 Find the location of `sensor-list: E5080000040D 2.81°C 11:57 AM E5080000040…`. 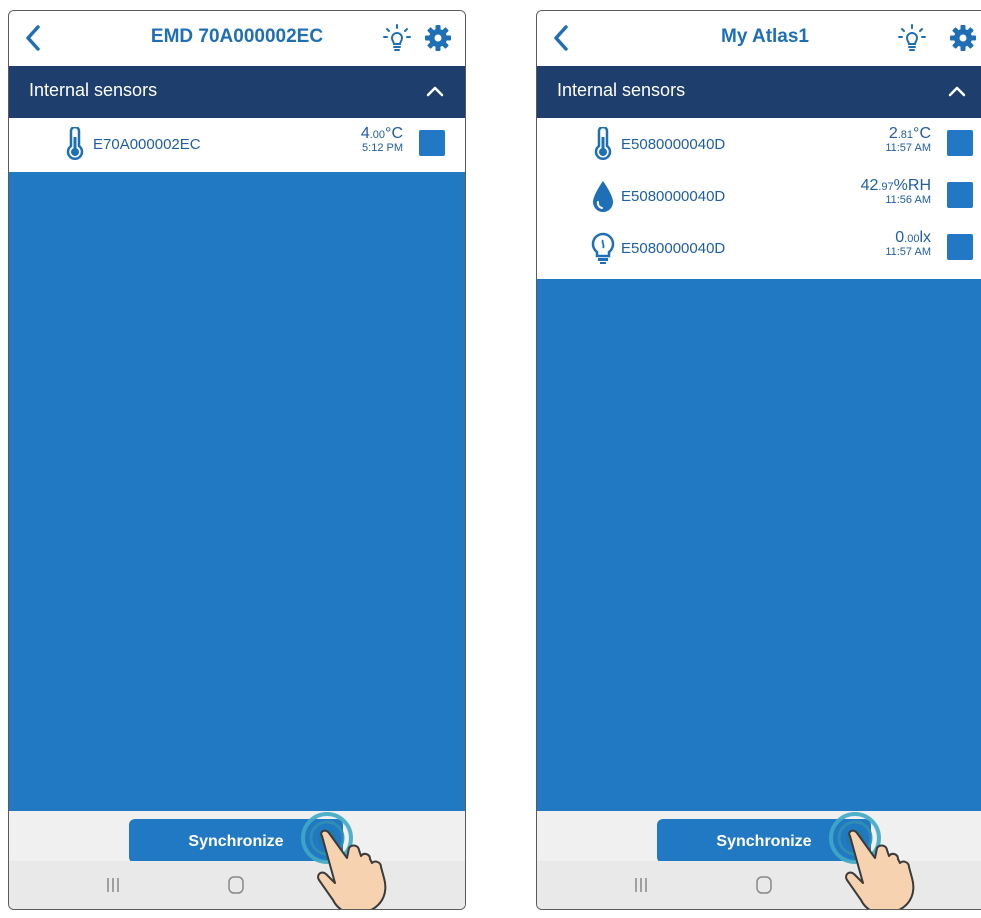

sensor-list: E5080000040D 2.81°C 11:57 AM E5080000040… is located at coordinates (759, 196).